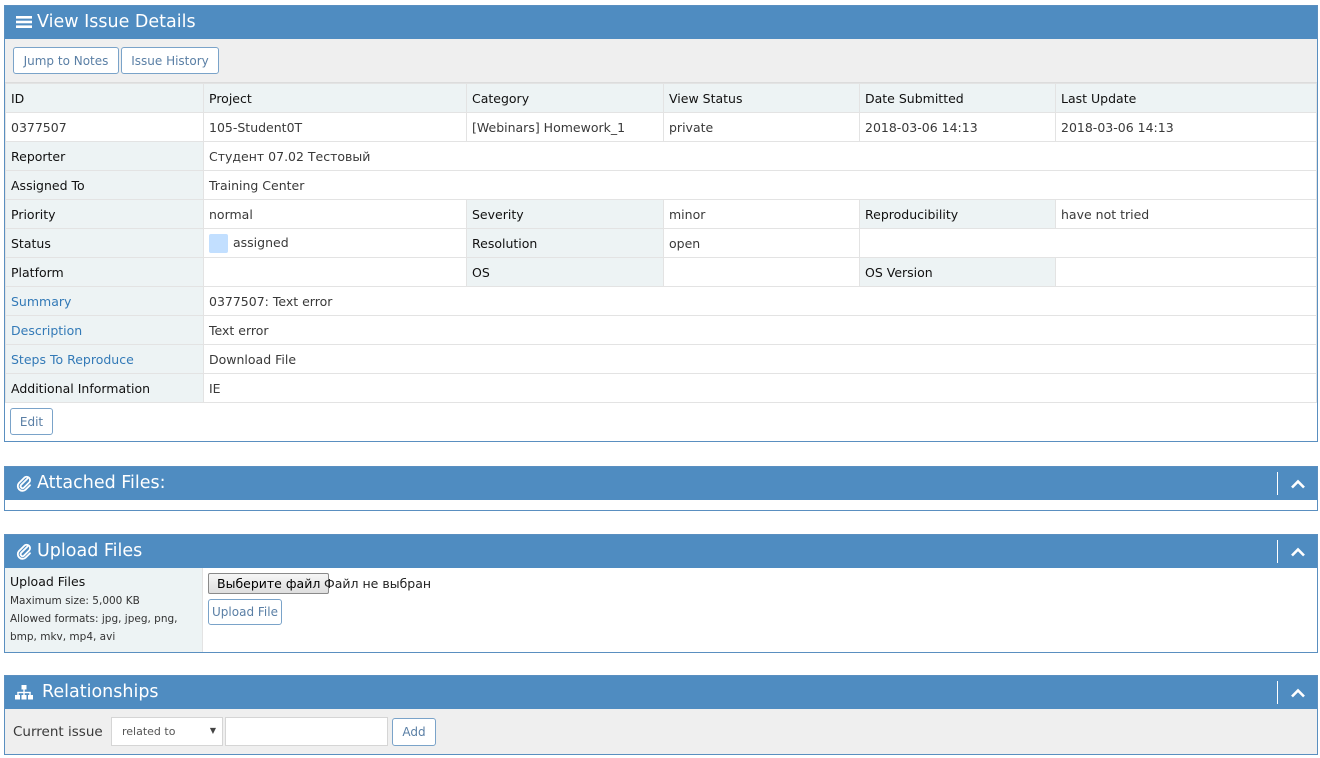 Image resolution: width=1320 pixels, height=758 pixels. Describe the element at coordinates (269, 583) in the screenshot. I see `choose-file-button: Выберите файл` at that location.